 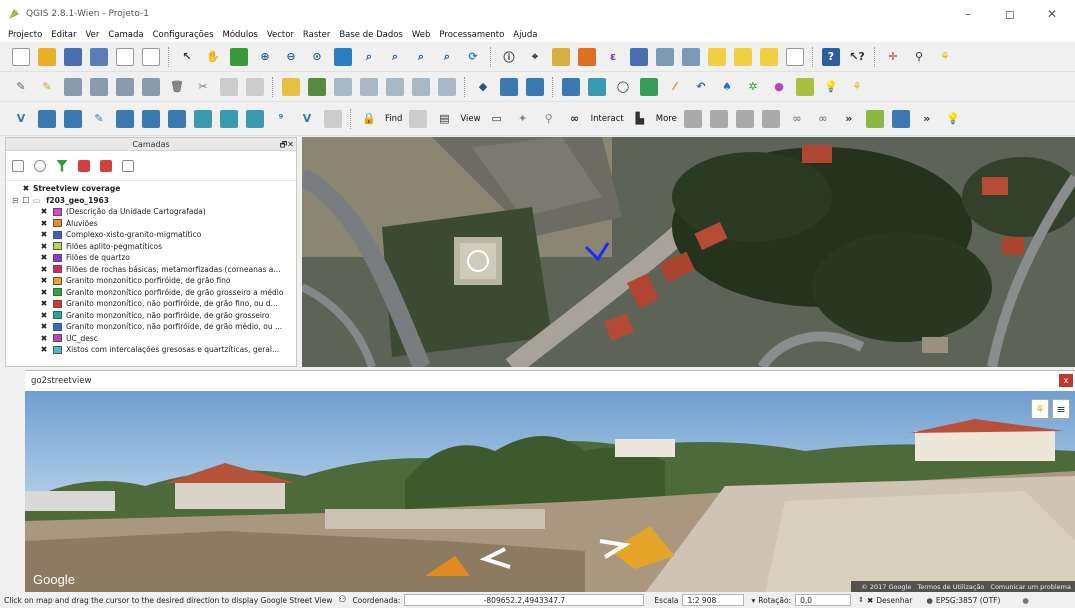 What do you see at coordinates (151, 118) in the screenshot?
I see `delete-ring-icon` at bounding box center [151, 118].